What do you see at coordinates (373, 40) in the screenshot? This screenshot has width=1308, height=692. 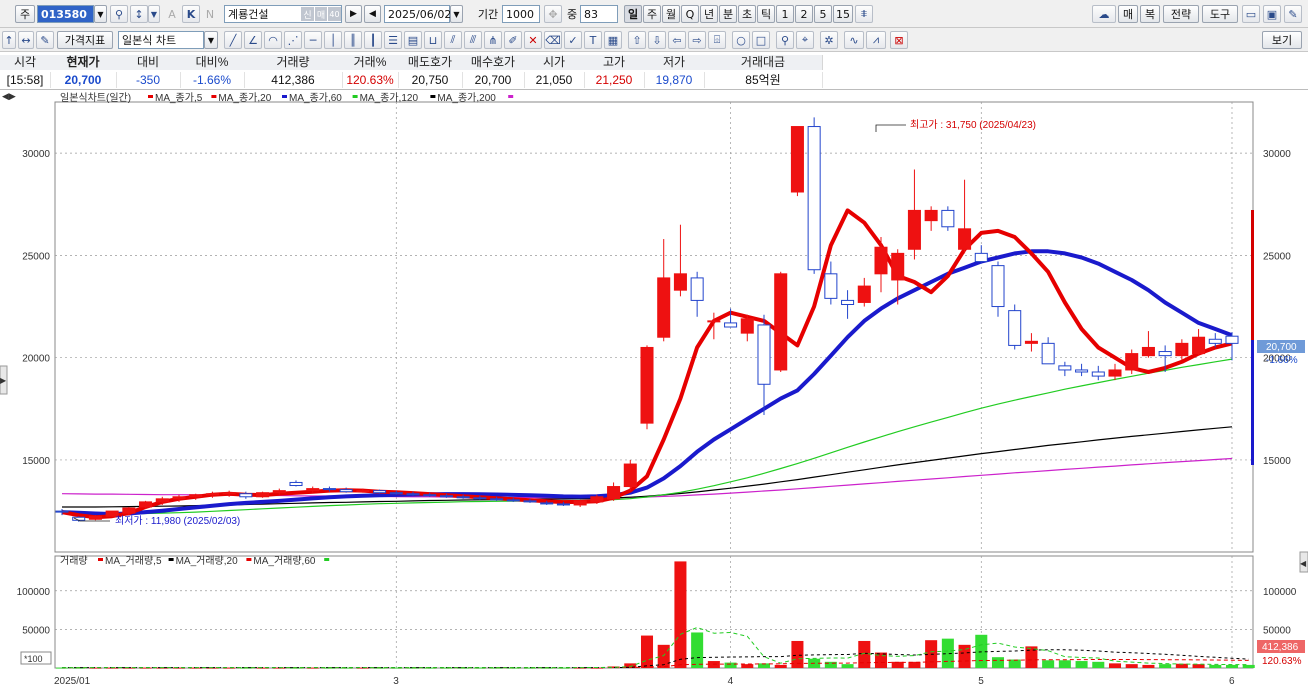 I see `fibo-time-icon: ┃` at bounding box center [373, 40].